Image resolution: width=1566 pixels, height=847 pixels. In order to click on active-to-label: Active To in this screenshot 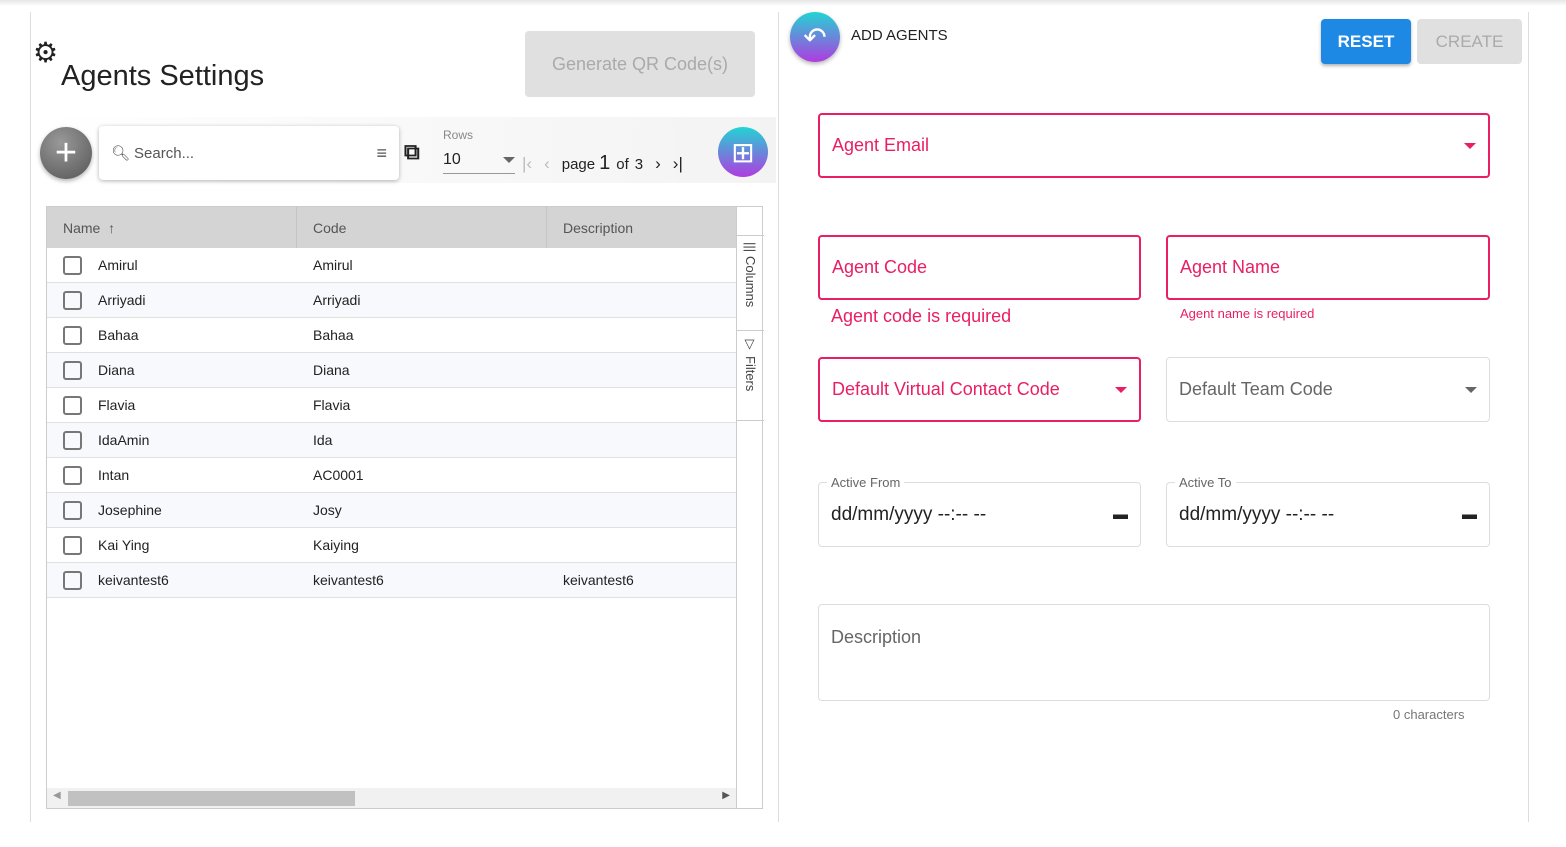, I will do `click(1205, 482)`.